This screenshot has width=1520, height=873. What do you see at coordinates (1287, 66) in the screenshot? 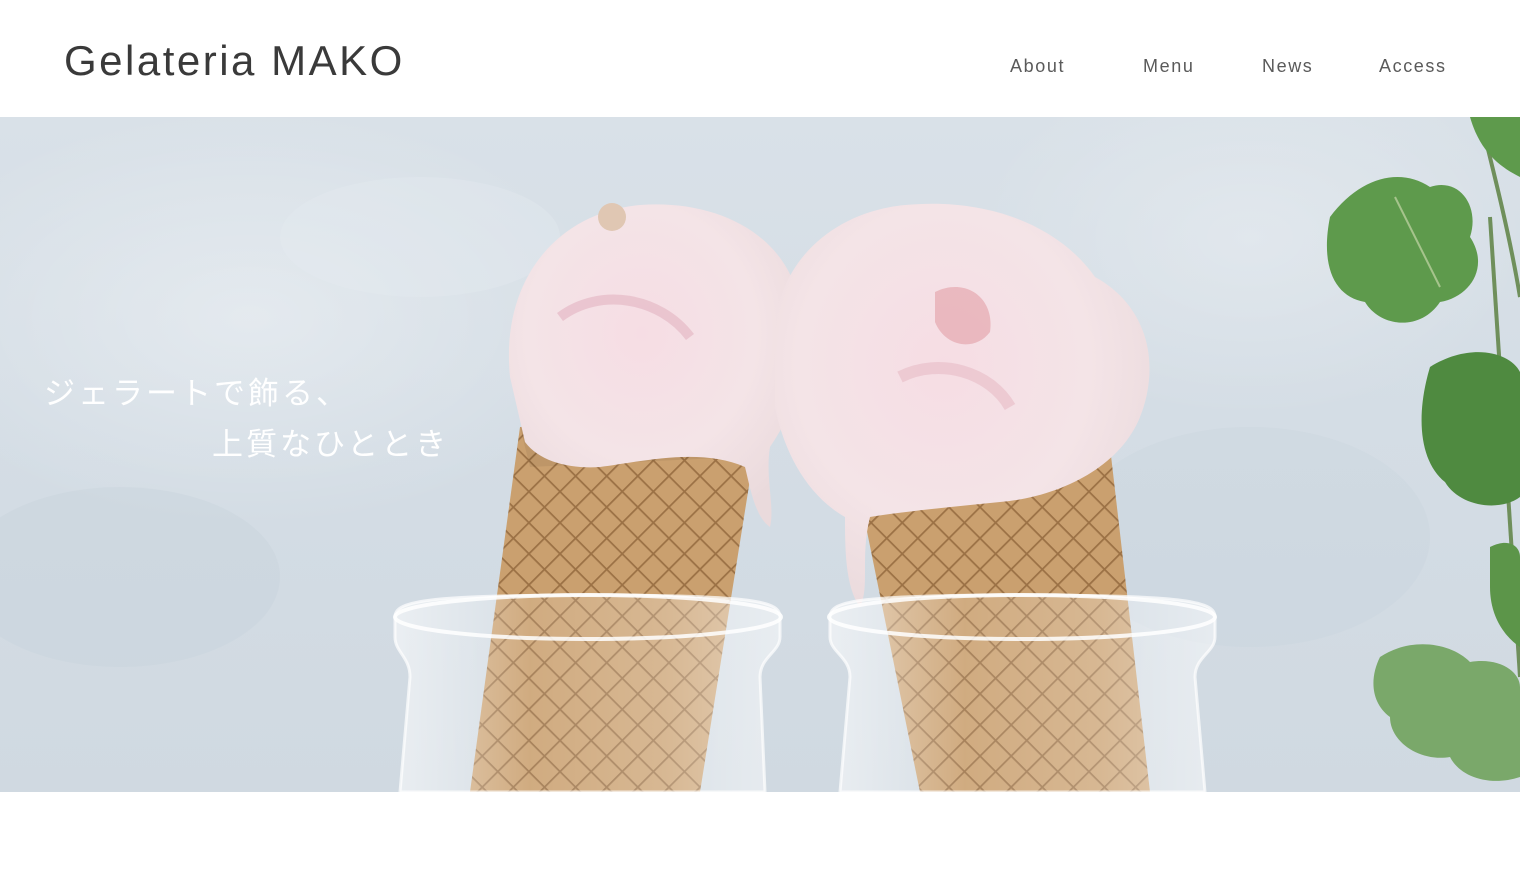
I see `nav-link-news: News` at bounding box center [1287, 66].